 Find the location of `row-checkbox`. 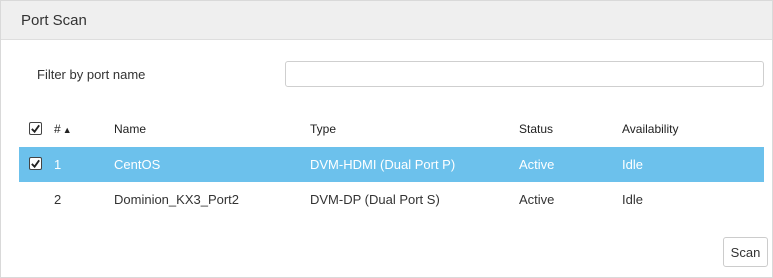

row-checkbox is located at coordinates (35, 163).